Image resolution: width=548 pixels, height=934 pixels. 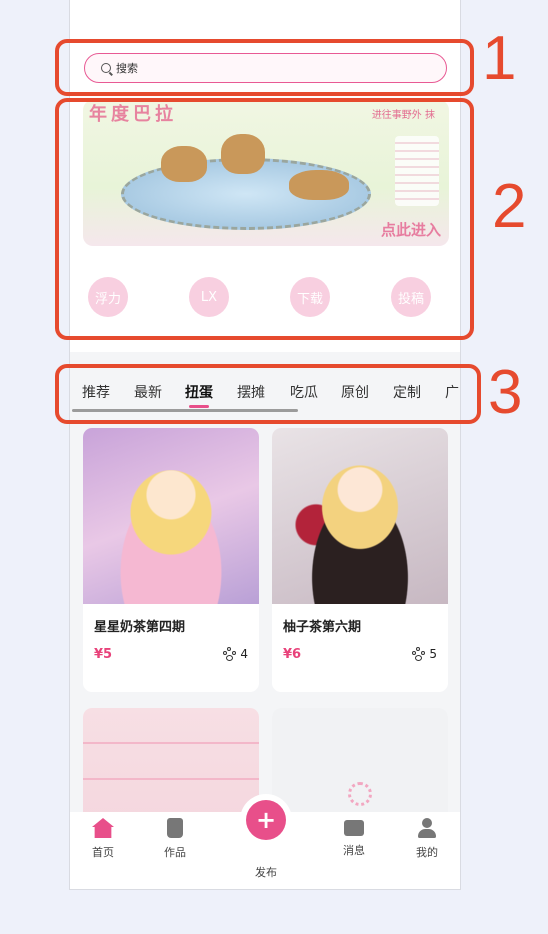 I want to click on product-likes: 5, so click(x=424, y=654).